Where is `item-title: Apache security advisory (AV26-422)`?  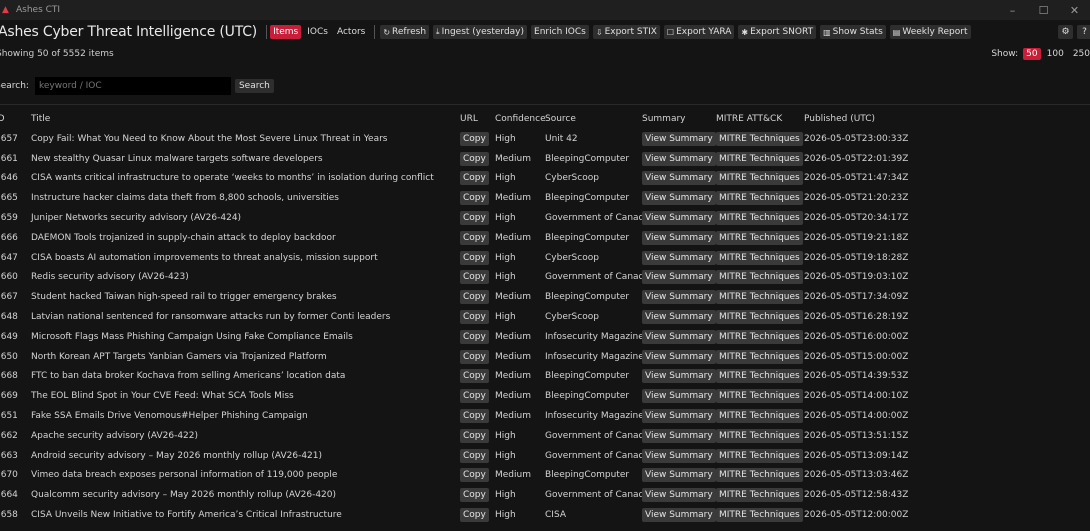
item-title: Apache security advisory (AV26-422) is located at coordinates (115, 435).